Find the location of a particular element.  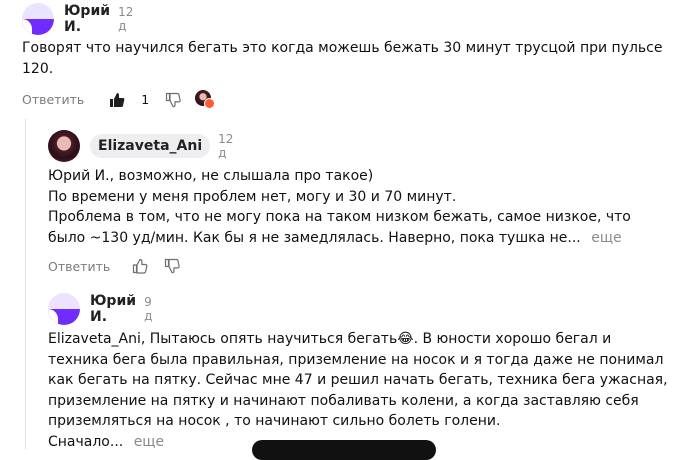

comment-2-header: Elizaveta_Ani 12 д is located at coordinates (140, 146).